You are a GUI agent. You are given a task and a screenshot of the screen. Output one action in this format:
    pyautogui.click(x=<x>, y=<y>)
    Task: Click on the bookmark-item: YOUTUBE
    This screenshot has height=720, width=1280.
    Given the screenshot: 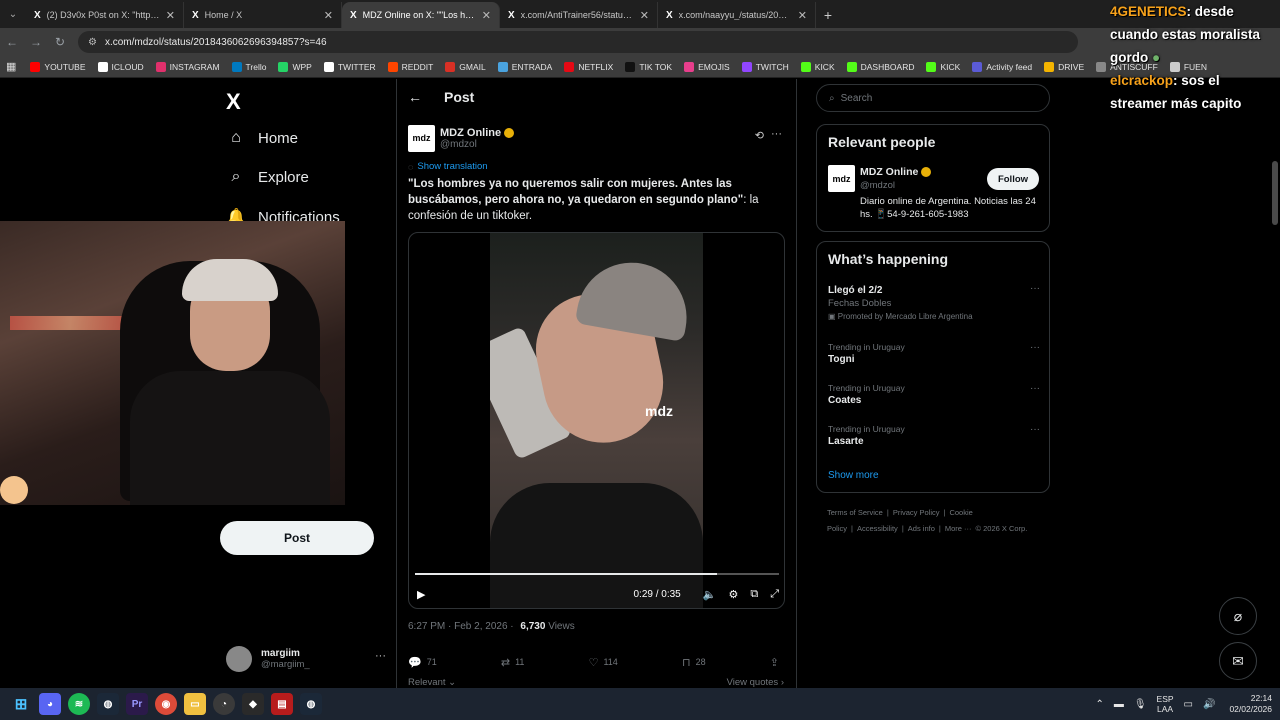 What is the action you would take?
    pyautogui.click(x=58, y=66)
    